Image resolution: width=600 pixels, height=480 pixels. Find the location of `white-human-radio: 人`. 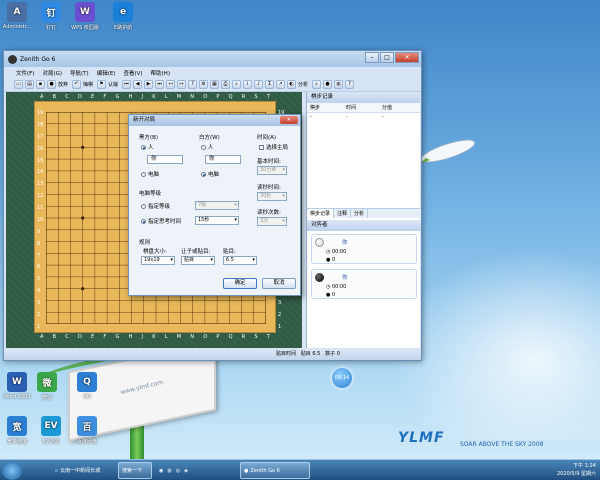

white-human-radio: 人 is located at coordinates (207, 147).